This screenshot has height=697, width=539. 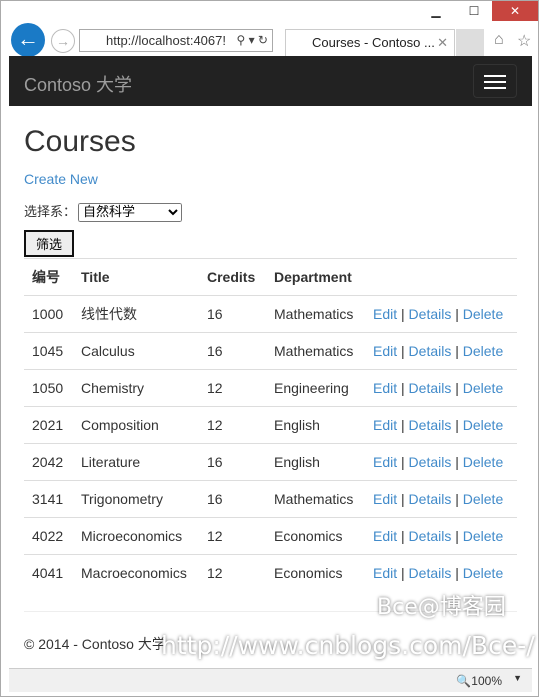 I want to click on close-tab-icon: ✕, so click(x=442, y=43).